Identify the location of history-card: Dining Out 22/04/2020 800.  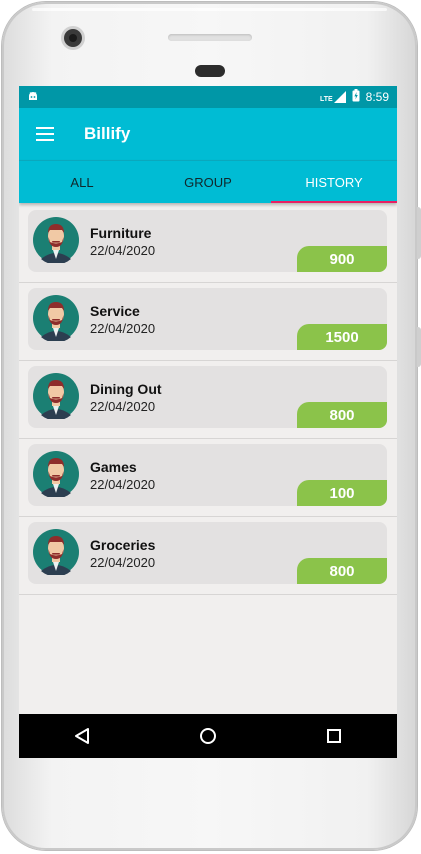
(207, 397).